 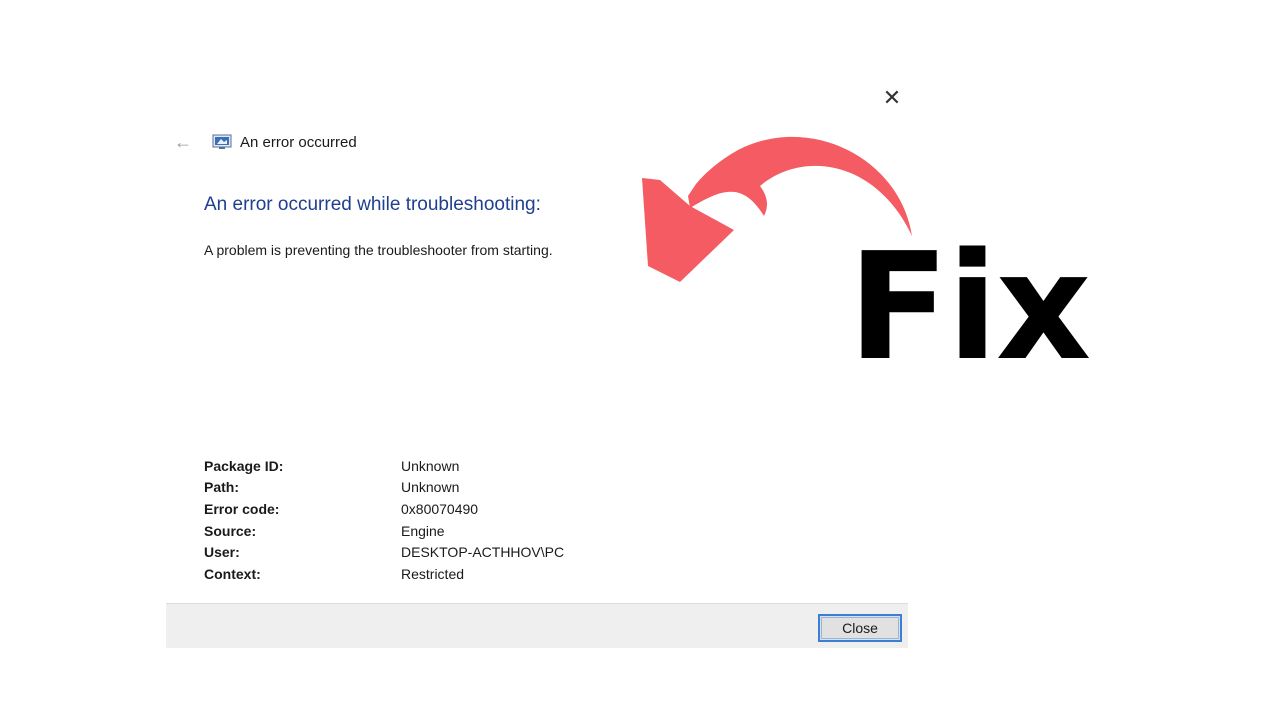 What do you see at coordinates (433, 573) in the screenshot?
I see `detail-value: Restricted` at bounding box center [433, 573].